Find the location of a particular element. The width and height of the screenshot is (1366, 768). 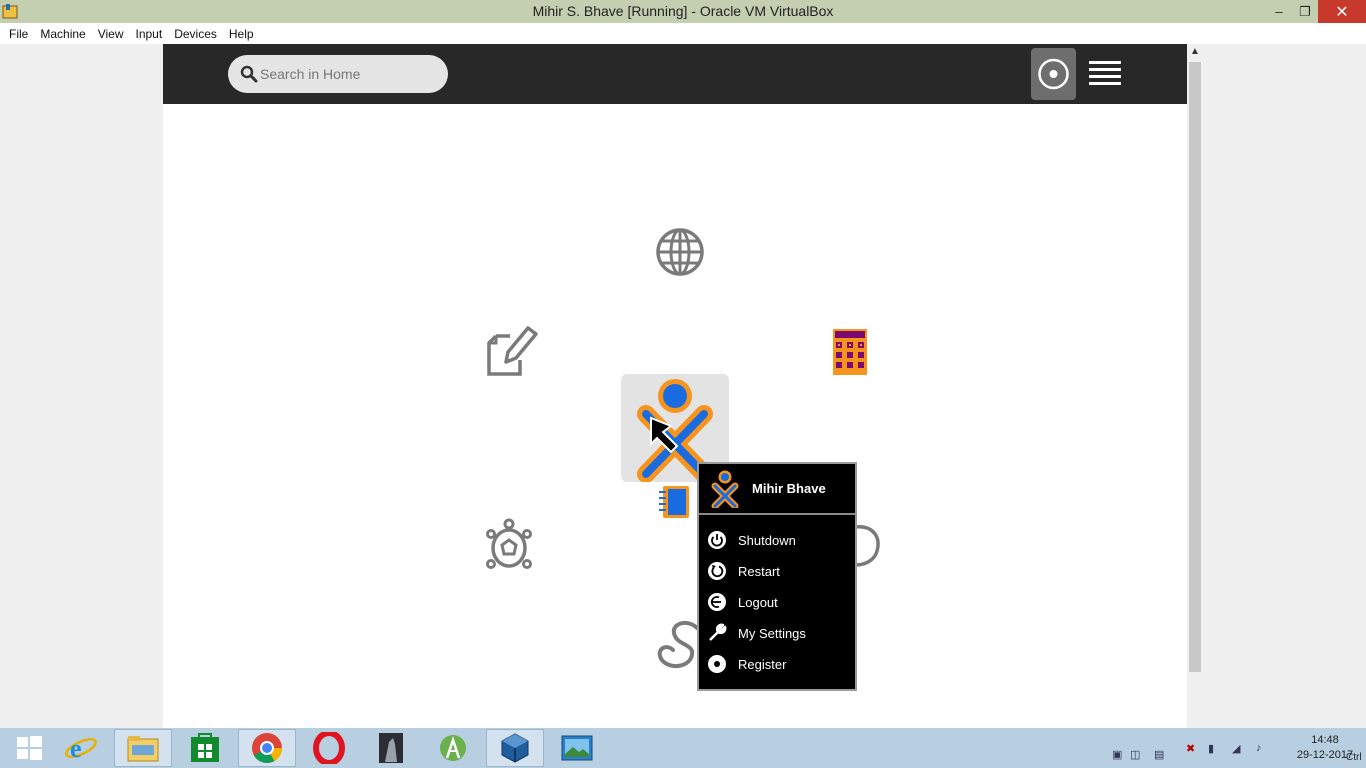

palette-item-restart: Restart is located at coordinates (777, 571).